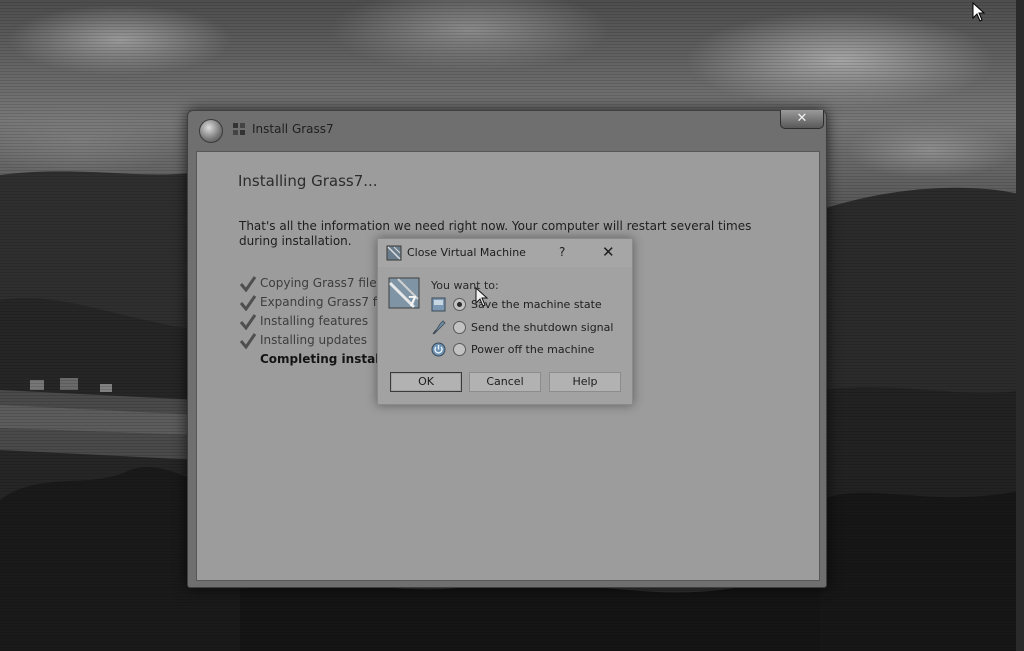  Describe the element at coordinates (526, 350) in the screenshot. I see `option-power-off: Power off the machine` at that location.